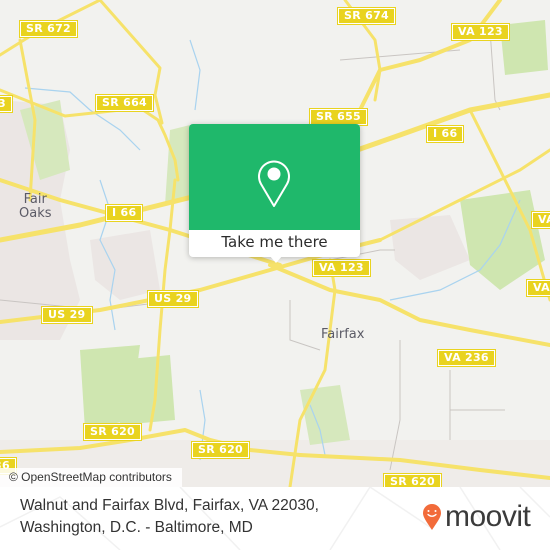 This screenshot has height=550, width=550. I want to click on map-pin-icon, so click(274, 183).